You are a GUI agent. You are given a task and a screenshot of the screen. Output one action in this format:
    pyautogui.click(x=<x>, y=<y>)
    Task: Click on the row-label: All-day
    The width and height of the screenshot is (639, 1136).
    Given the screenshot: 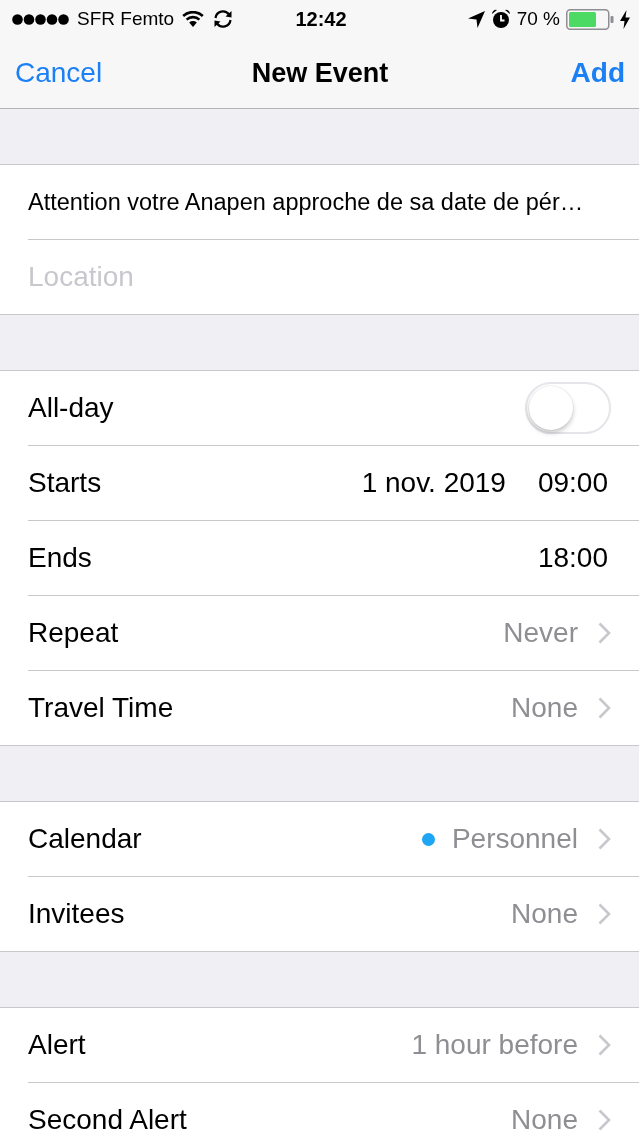 What is the action you would take?
    pyautogui.click(x=71, y=408)
    